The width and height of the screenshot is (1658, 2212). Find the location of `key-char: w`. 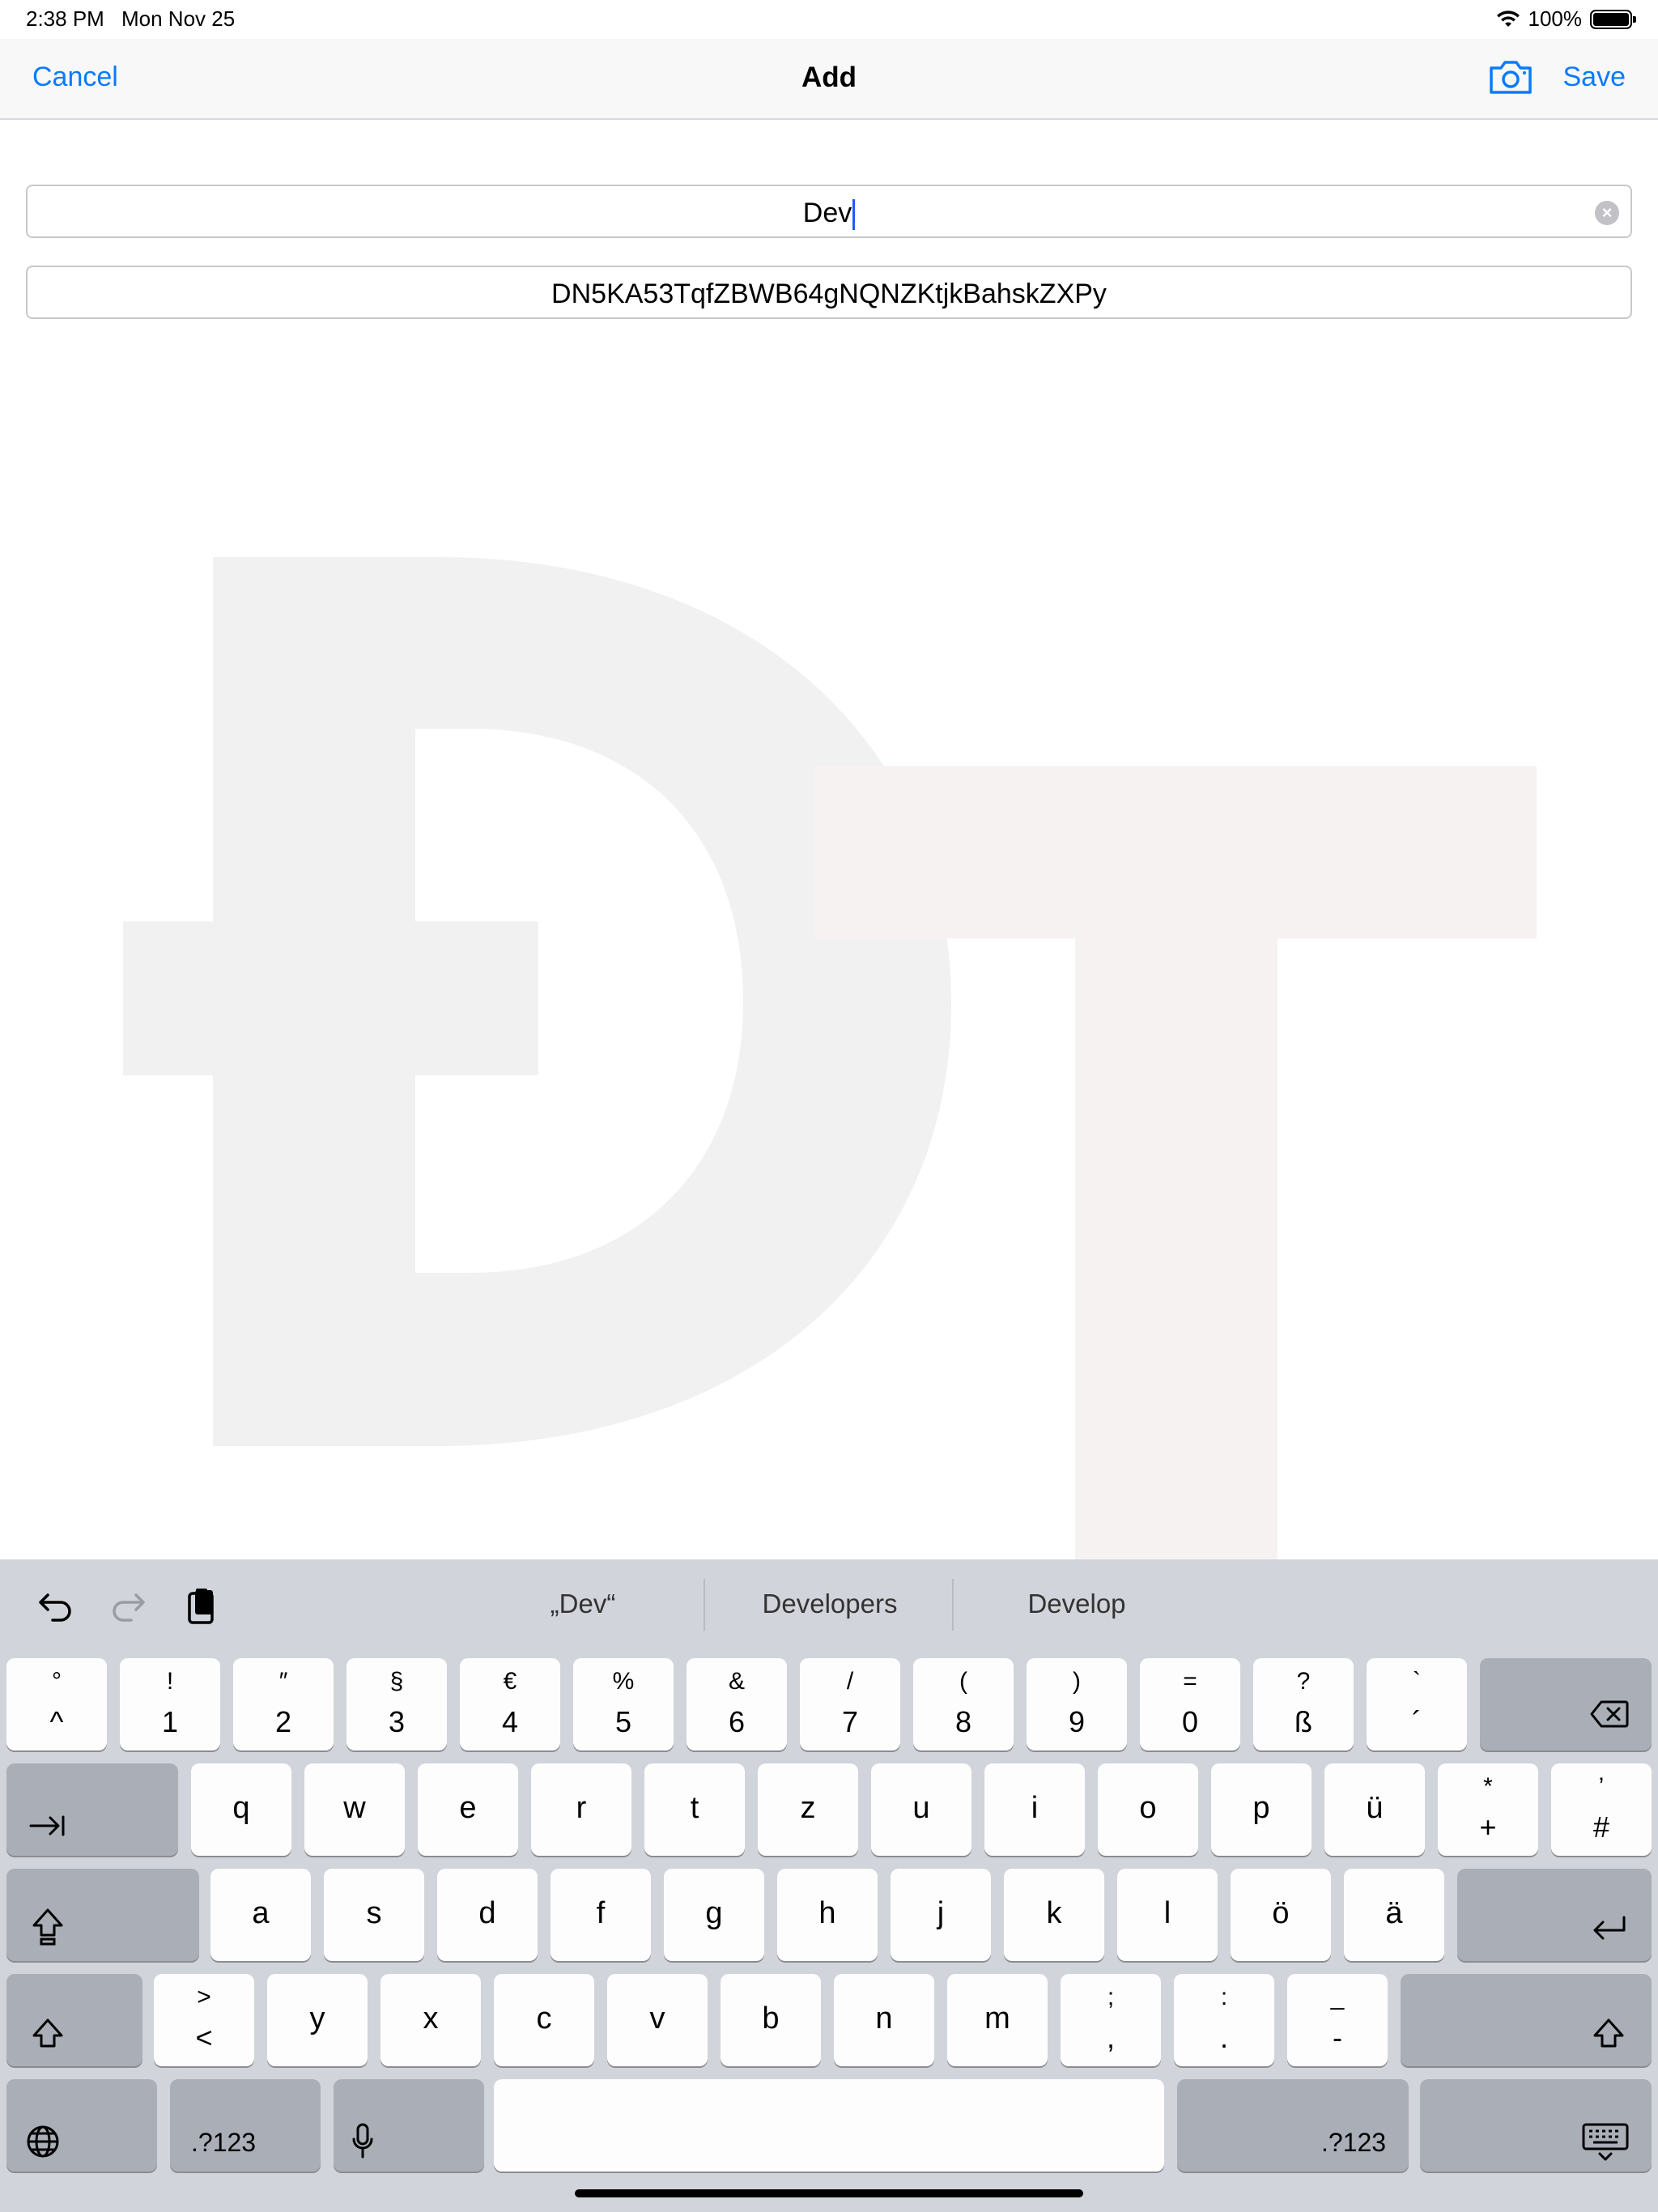

key-char: w is located at coordinates (354, 1808).